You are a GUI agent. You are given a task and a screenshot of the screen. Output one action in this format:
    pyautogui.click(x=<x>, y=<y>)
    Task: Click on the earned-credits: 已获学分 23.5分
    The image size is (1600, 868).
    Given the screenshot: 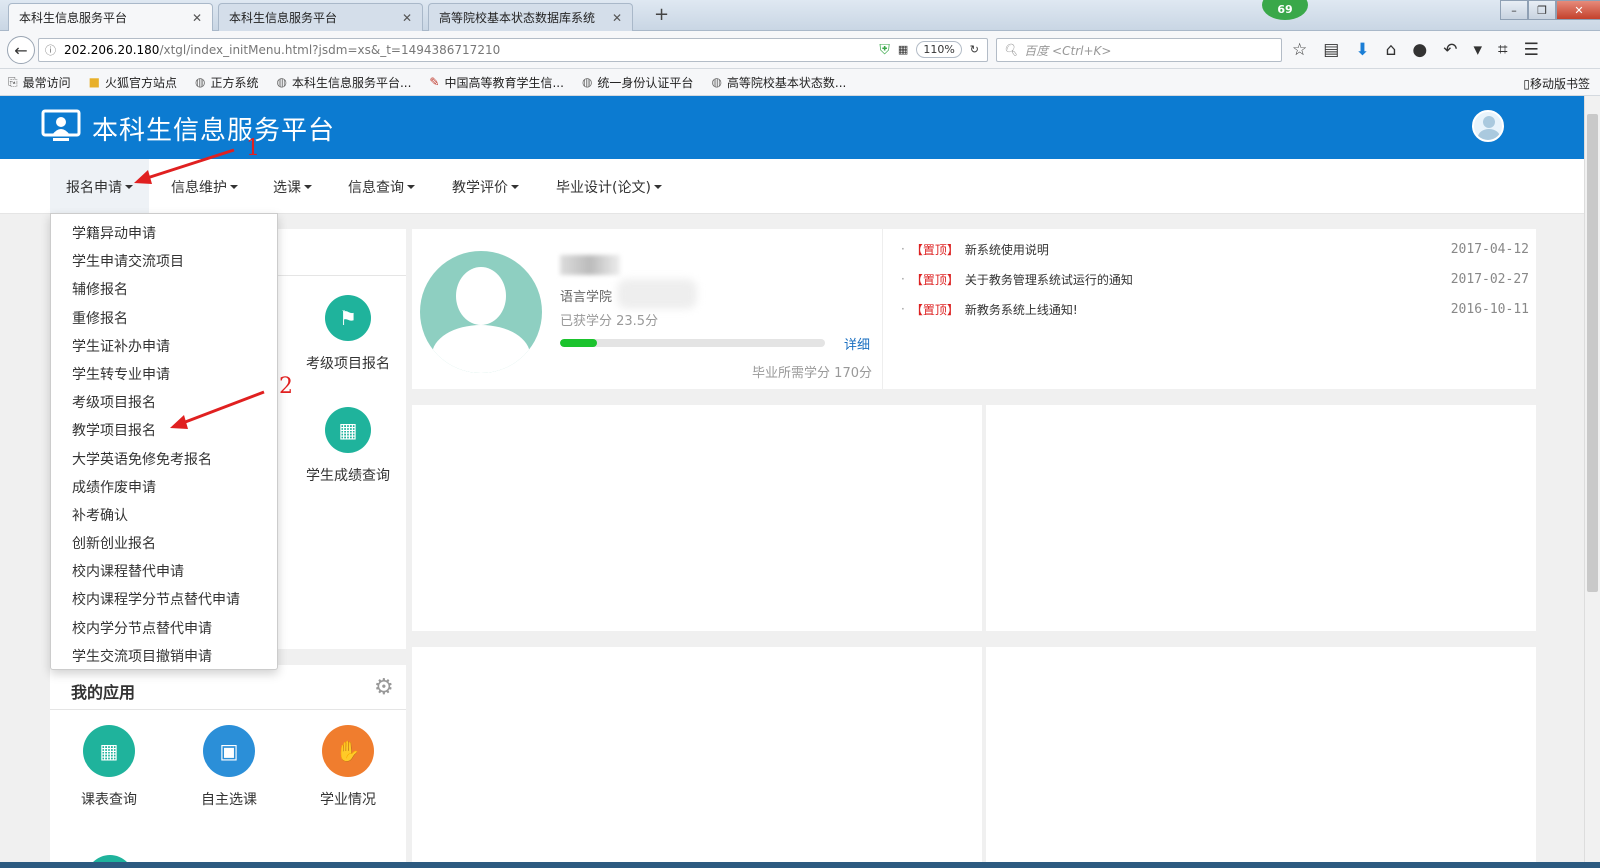 What is the action you would take?
    pyautogui.click(x=609, y=321)
    